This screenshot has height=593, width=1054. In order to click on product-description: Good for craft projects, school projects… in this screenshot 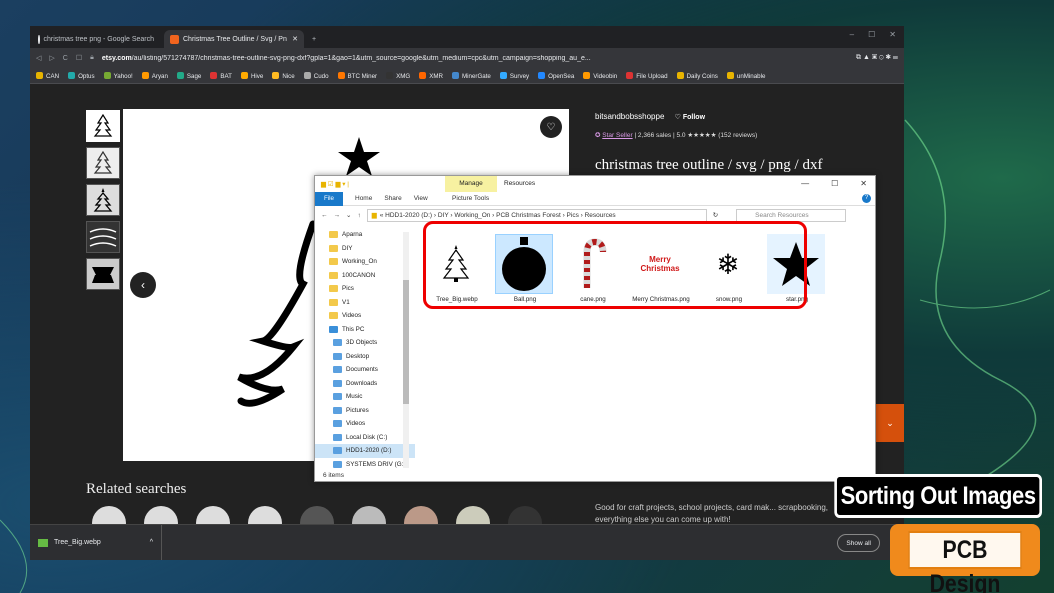, I will do `click(711, 513)`.